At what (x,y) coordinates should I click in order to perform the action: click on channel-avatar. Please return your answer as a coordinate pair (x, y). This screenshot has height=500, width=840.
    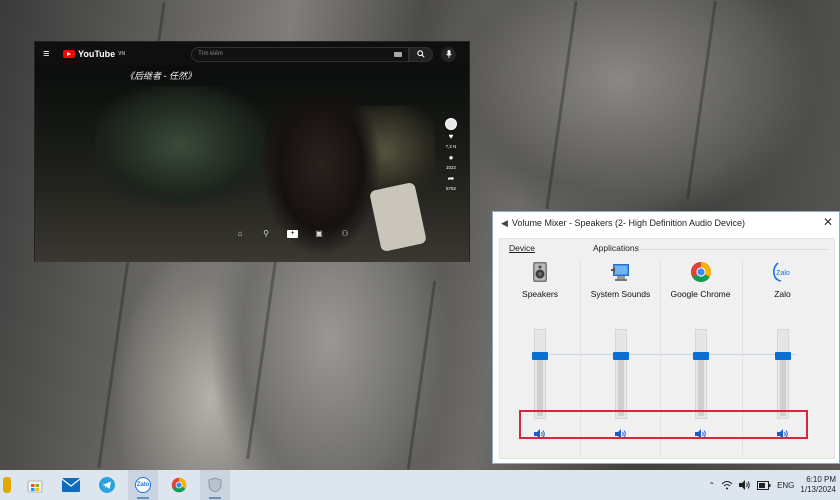
    Looking at the image, I should click on (451, 124).